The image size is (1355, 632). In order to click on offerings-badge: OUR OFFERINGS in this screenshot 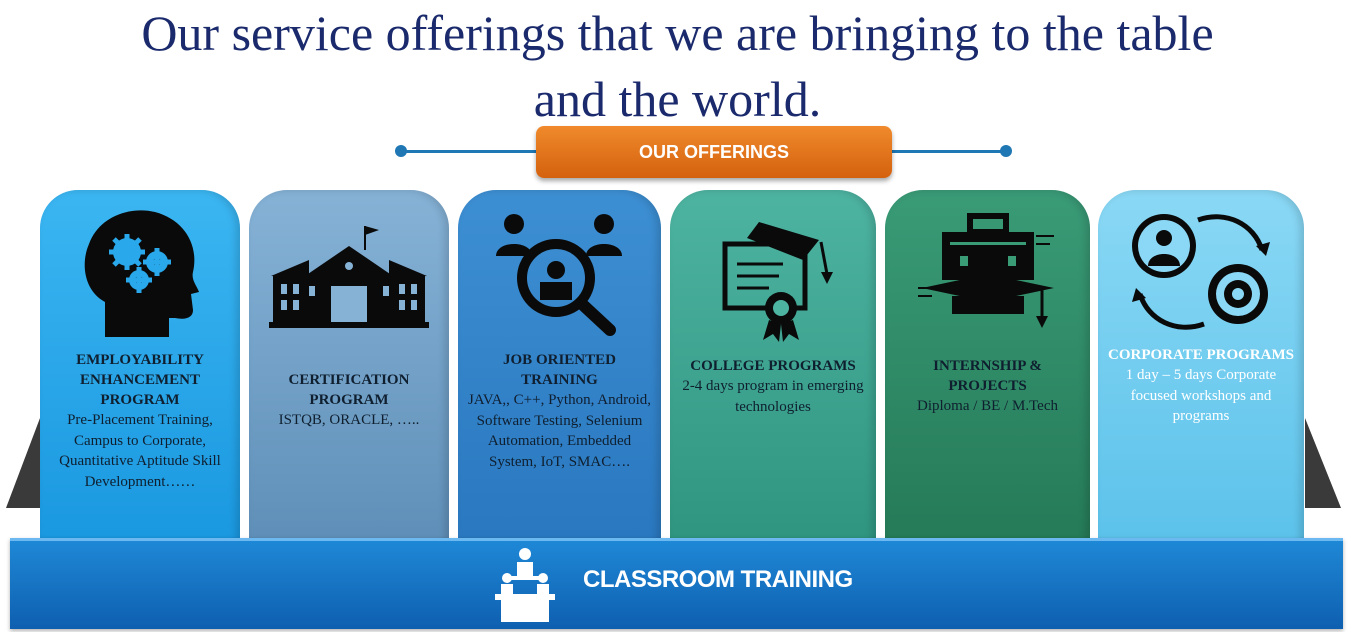, I will do `click(714, 152)`.